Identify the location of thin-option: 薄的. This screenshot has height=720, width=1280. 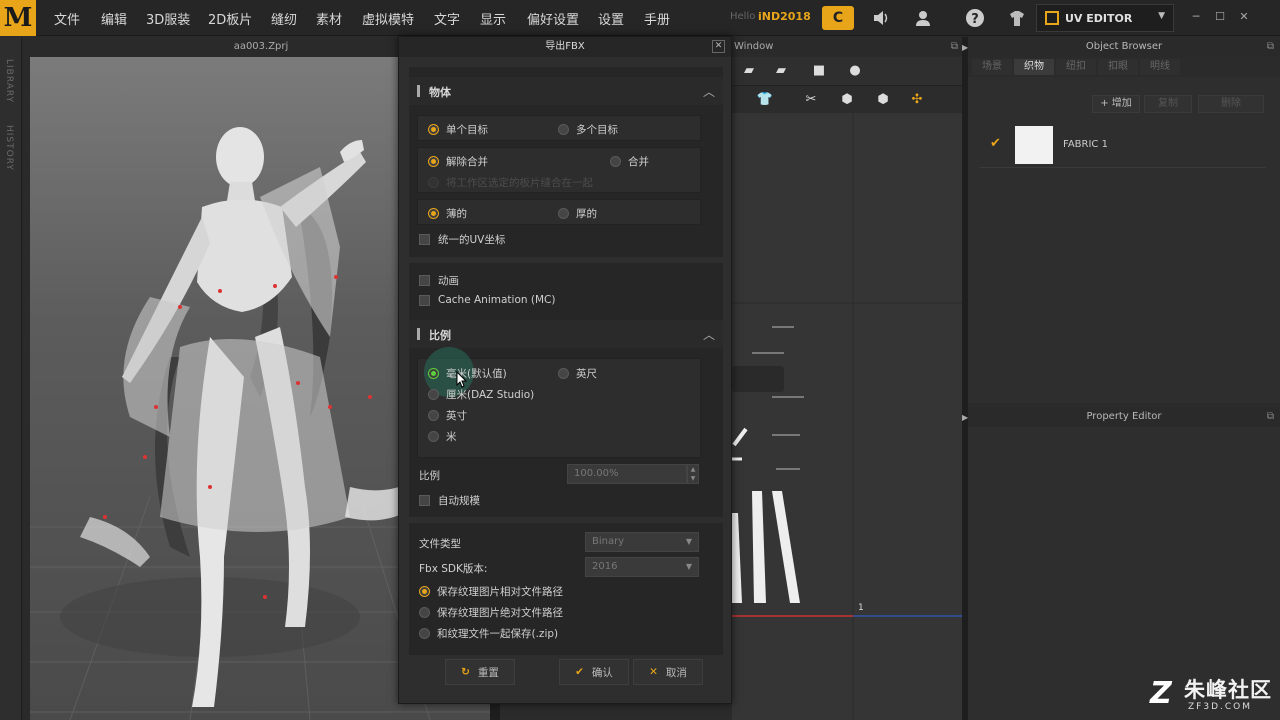
(447, 213).